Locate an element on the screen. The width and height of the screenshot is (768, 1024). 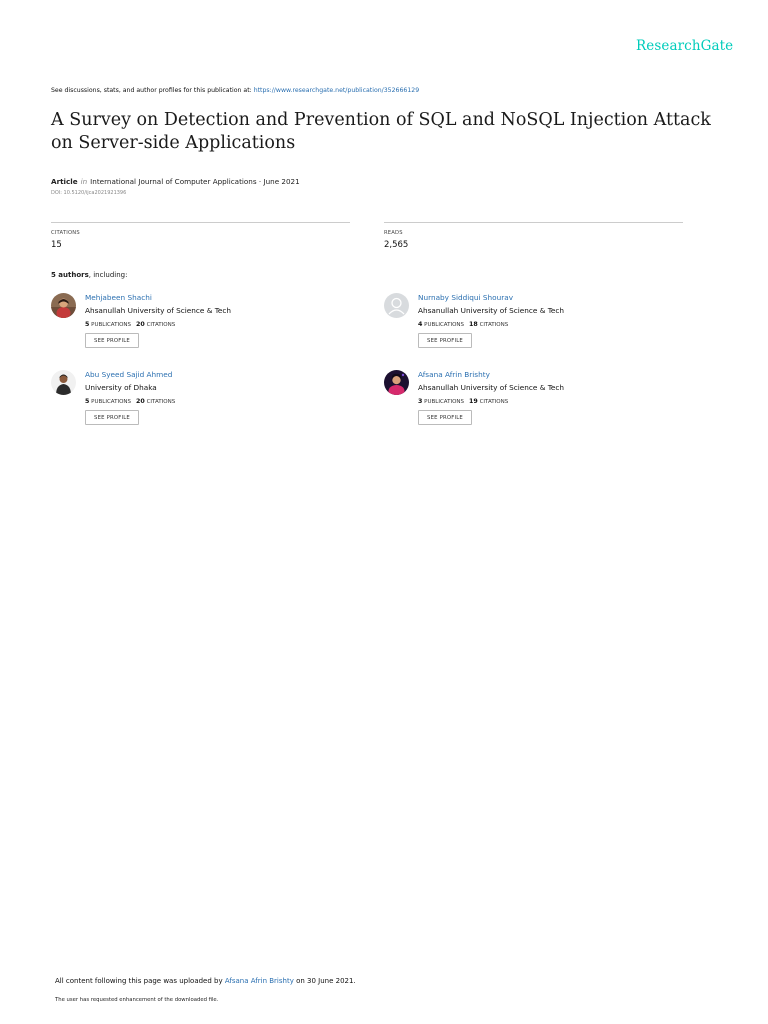
in-word: in is located at coordinates (84, 181).